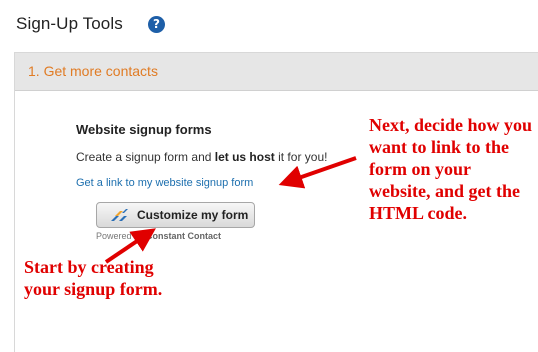 This screenshot has width=538, height=352. What do you see at coordinates (121, 236) in the screenshot?
I see `powered-prefix: Powered by` at bounding box center [121, 236].